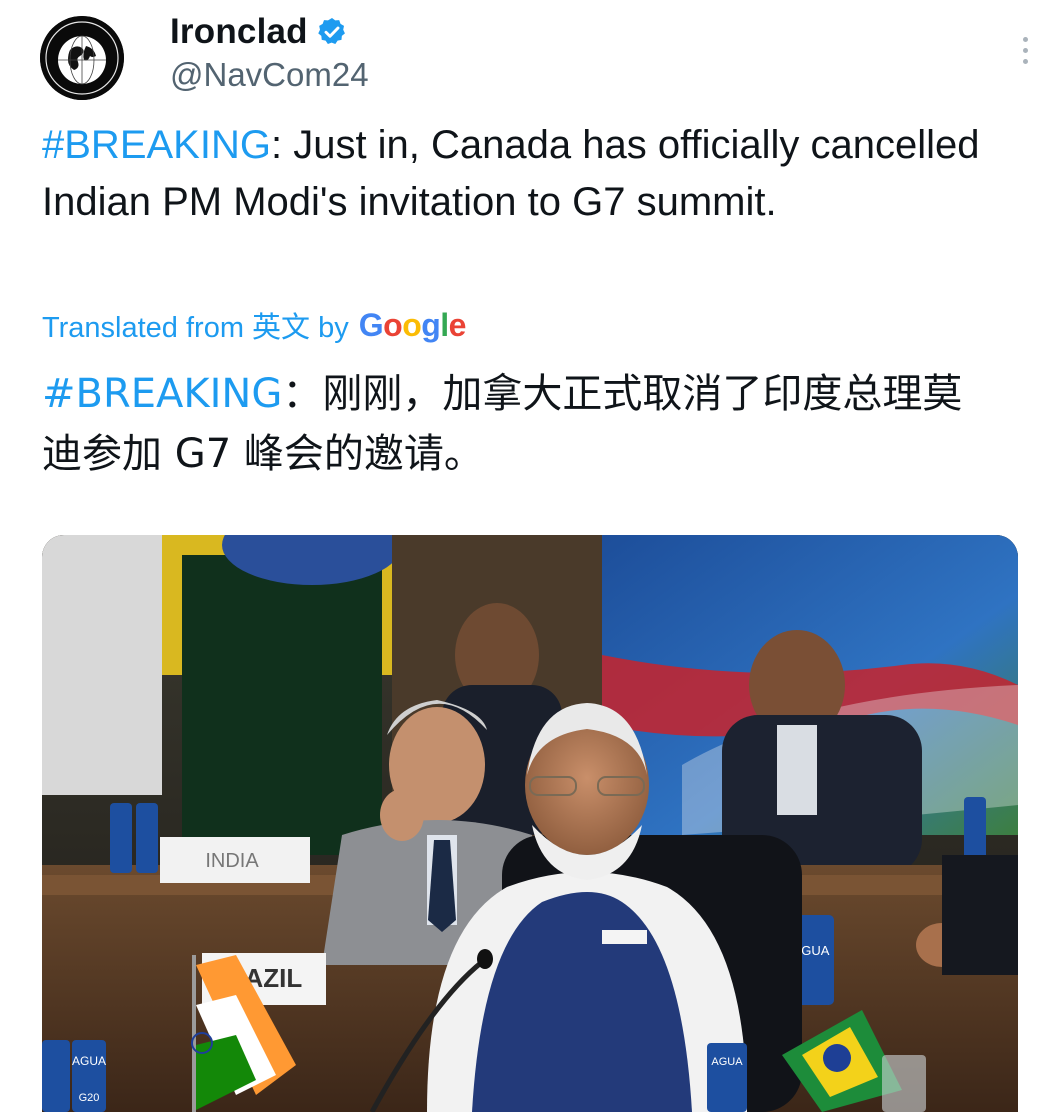 The height and width of the screenshot is (1112, 1047). What do you see at coordinates (269, 75) in the screenshot?
I see `user-handle: @NavCom24` at bounding box center [269, 75].